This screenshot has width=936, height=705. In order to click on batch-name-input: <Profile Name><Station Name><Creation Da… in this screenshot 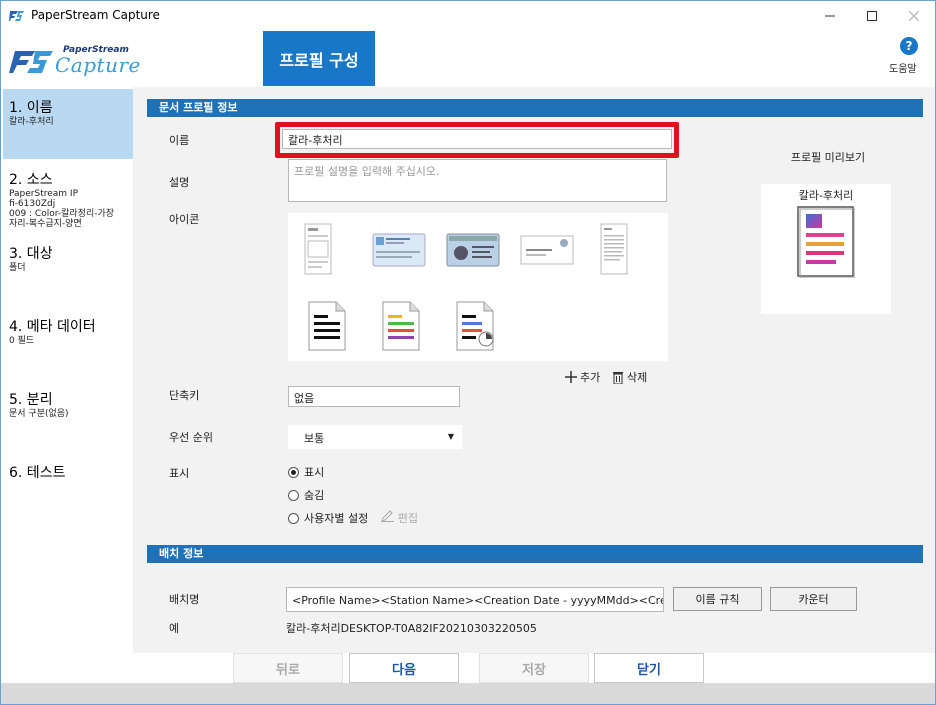, I will do `click(475, 599)`.